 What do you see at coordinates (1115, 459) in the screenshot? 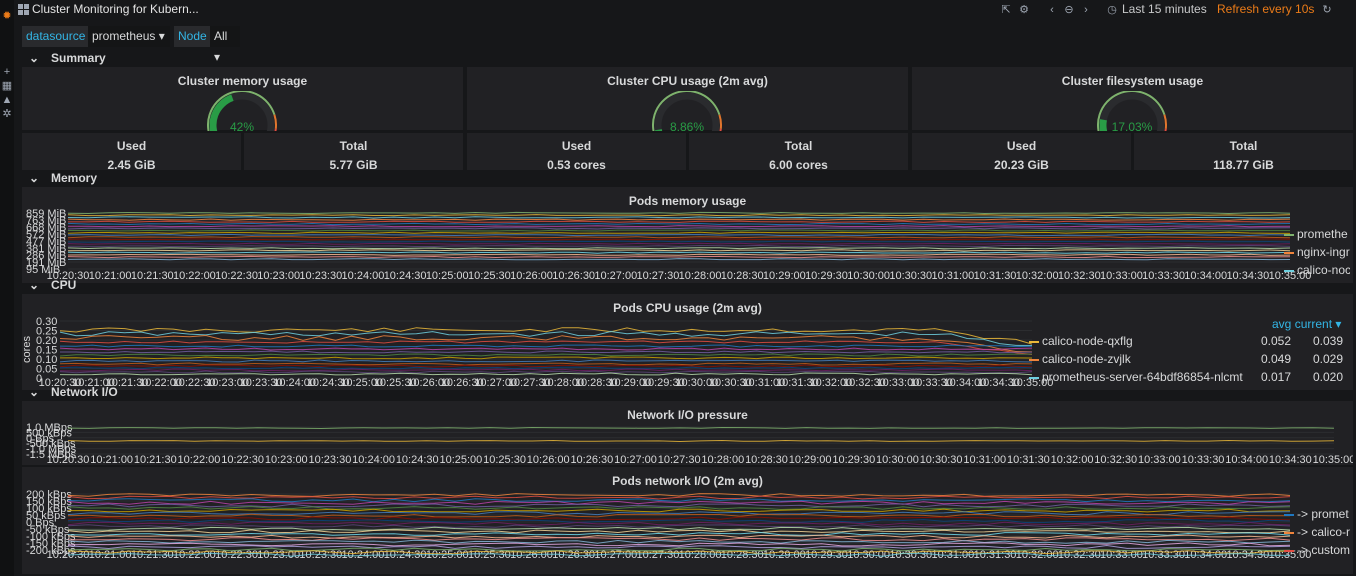
I see `x-tick-label: 10:32:30` at bounding box center [1115, 459].